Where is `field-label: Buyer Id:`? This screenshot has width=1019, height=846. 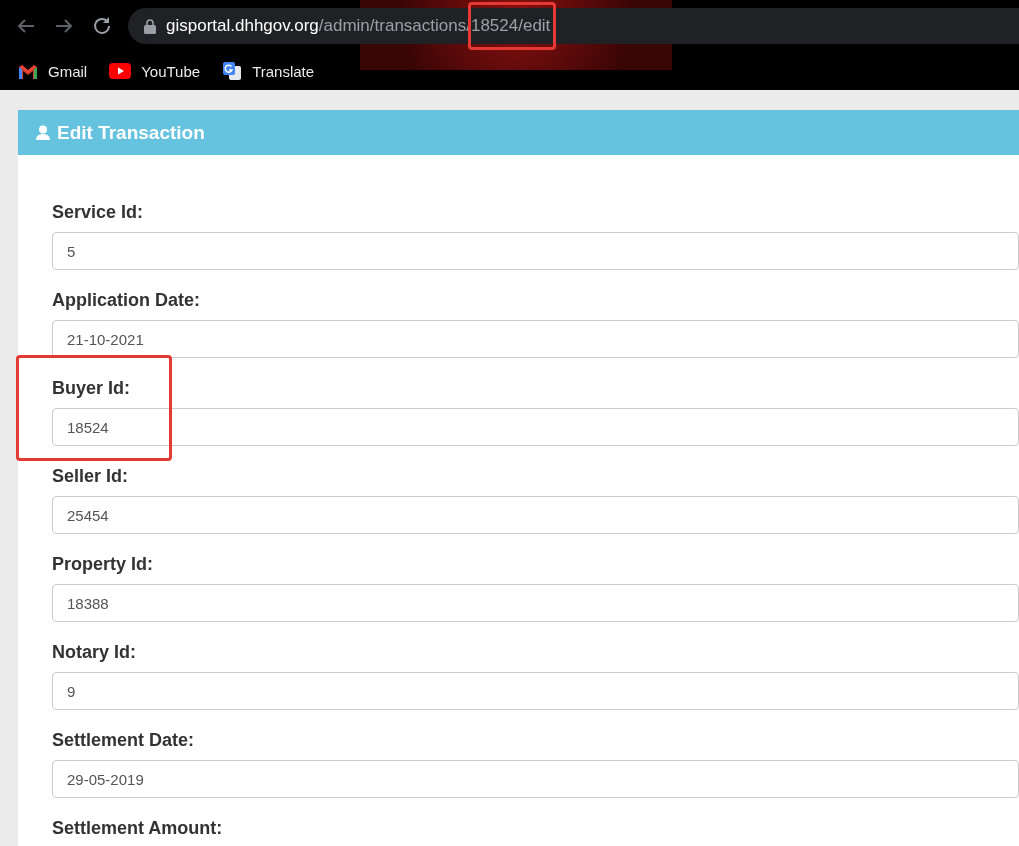 field-label: Buyer Id: is located at coordinates (91, 389).